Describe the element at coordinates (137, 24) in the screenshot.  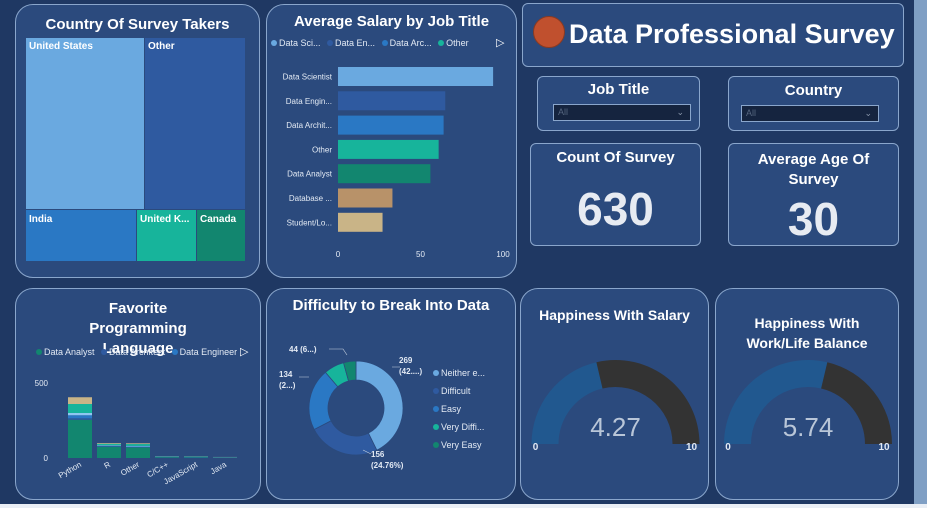
I see `country-card-title: Country Of Survey Takers` at that location.